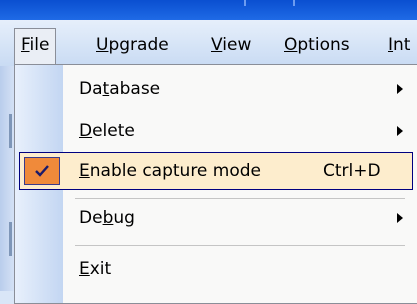  What do you see at coordinates (107, 218) in the screenshot?
I see `menu-item-label: Debug` at bounding box center [107, 218].